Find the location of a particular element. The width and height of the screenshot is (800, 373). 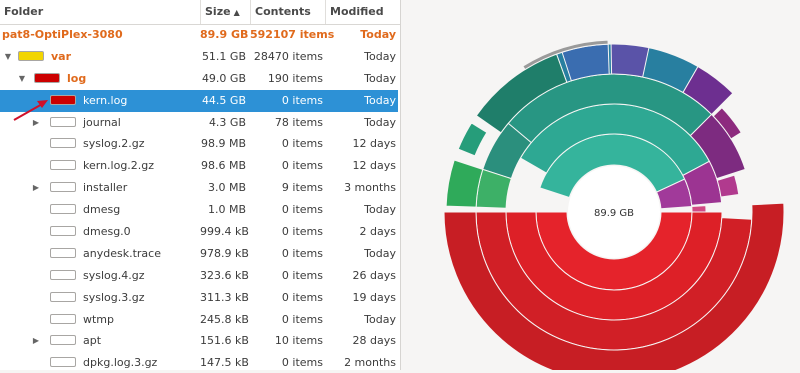

tree-row-size: 147.5 kB is located at coordinates (224, 363).